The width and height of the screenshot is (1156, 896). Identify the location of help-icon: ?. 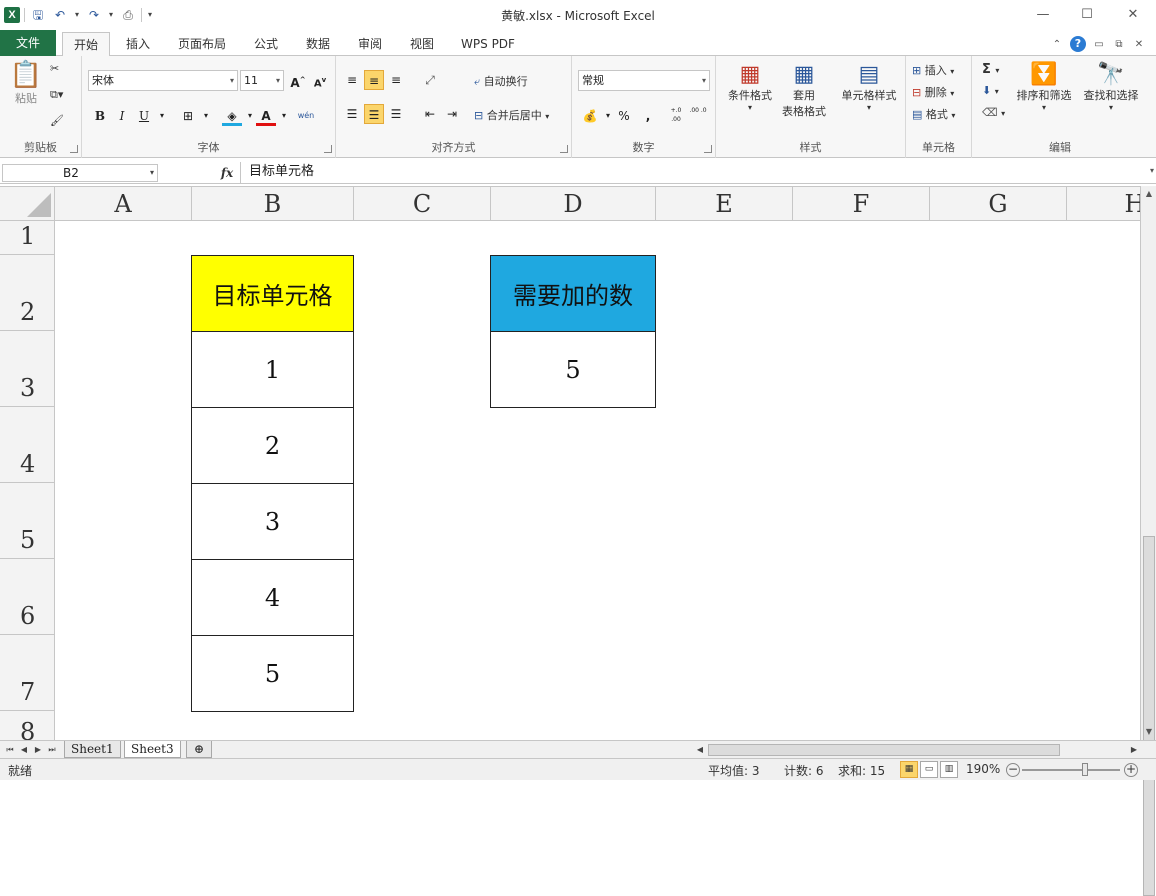
(1078, 44).